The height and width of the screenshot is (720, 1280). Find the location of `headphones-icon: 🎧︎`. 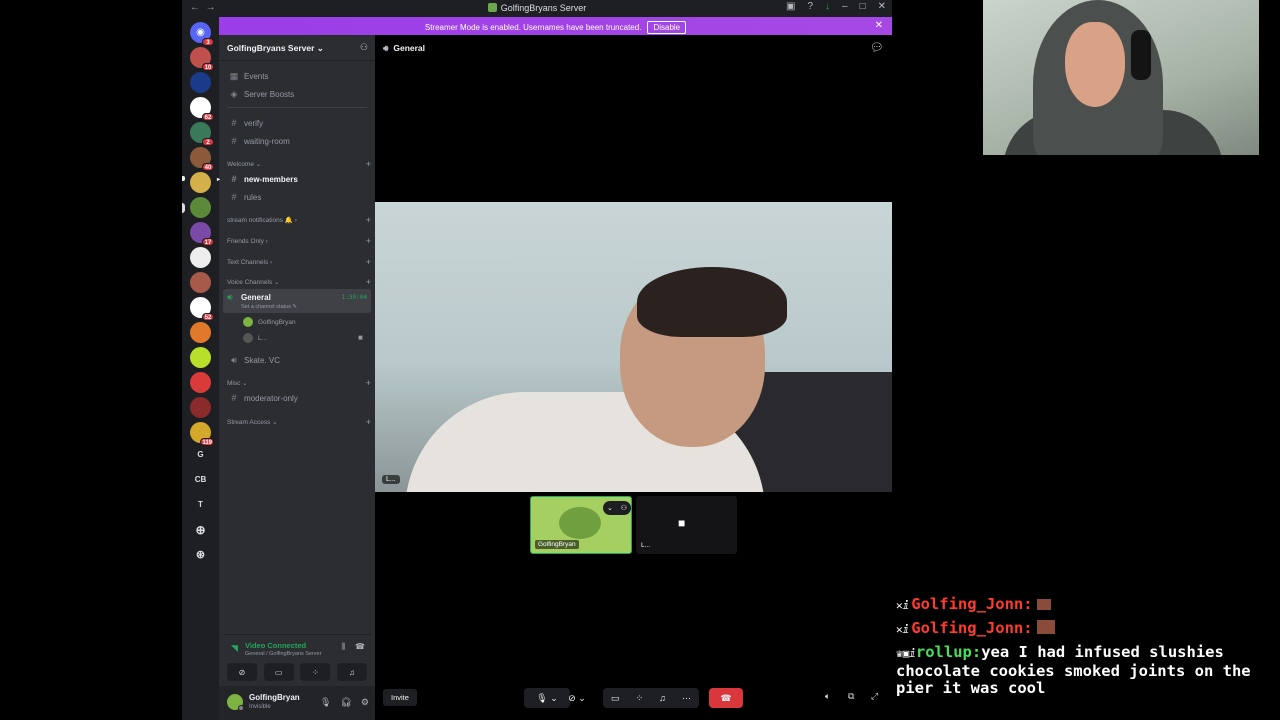

headphones-icon: 🎧︎ is located at coordinates (345, 702).